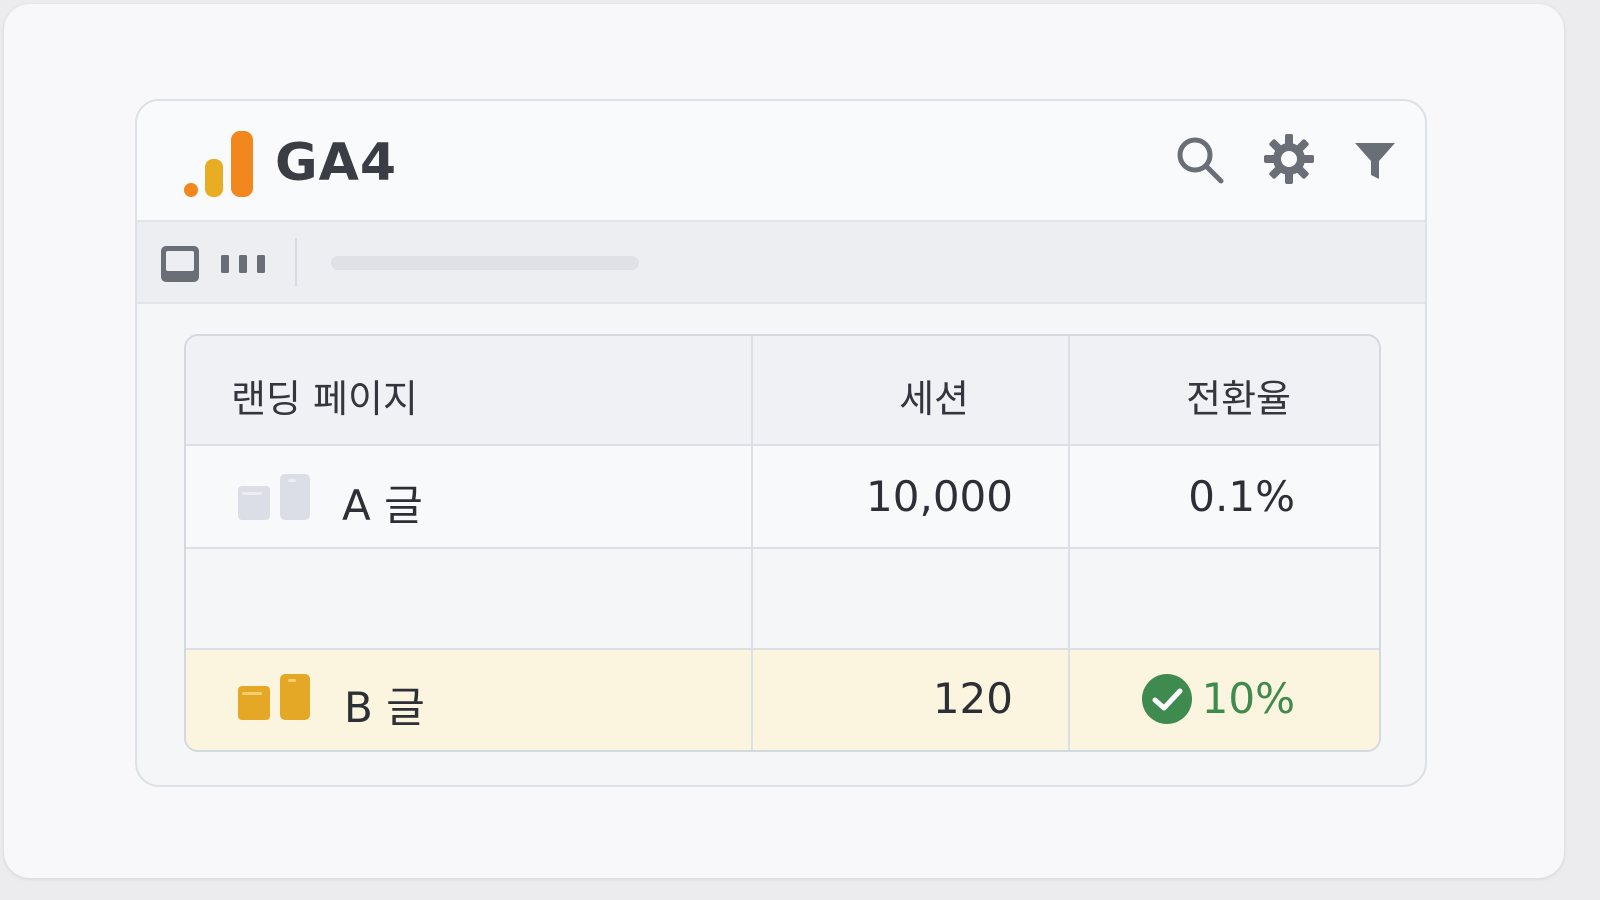 The width and height of the screenshot is (1600, 900). What do you see at coordinates (1375, 159) in the screenshot?
I see `filter-icon` at bounding box center [1375, 159].